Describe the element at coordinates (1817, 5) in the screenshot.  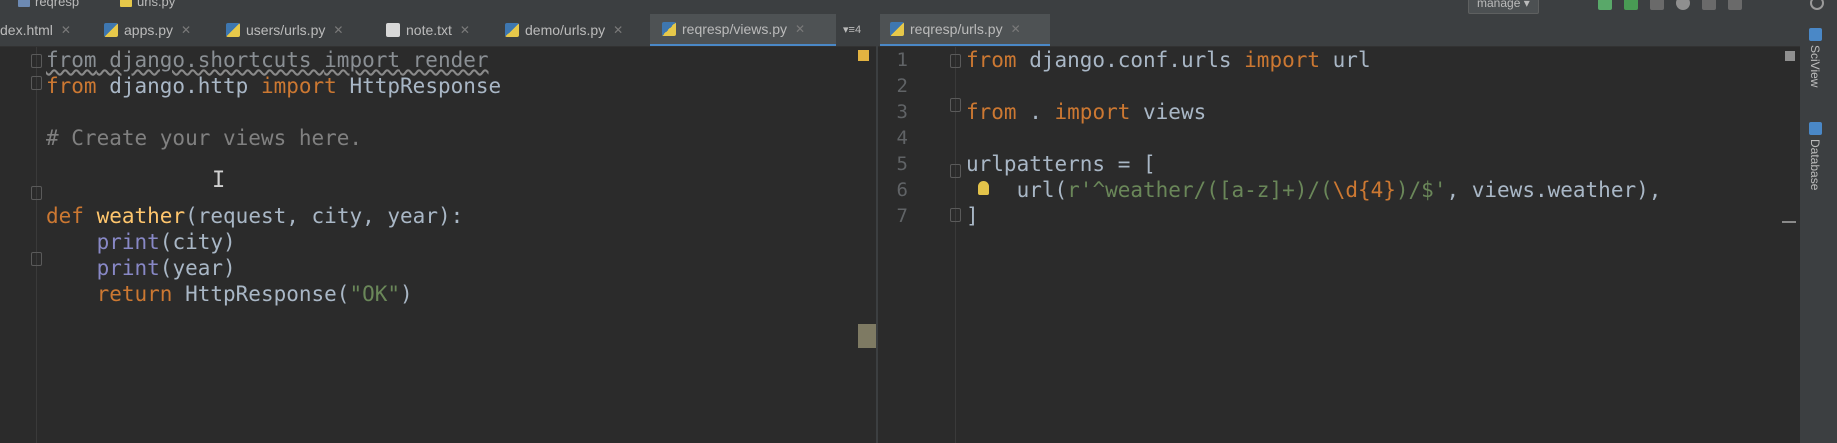
I see `search-icon` at that location.